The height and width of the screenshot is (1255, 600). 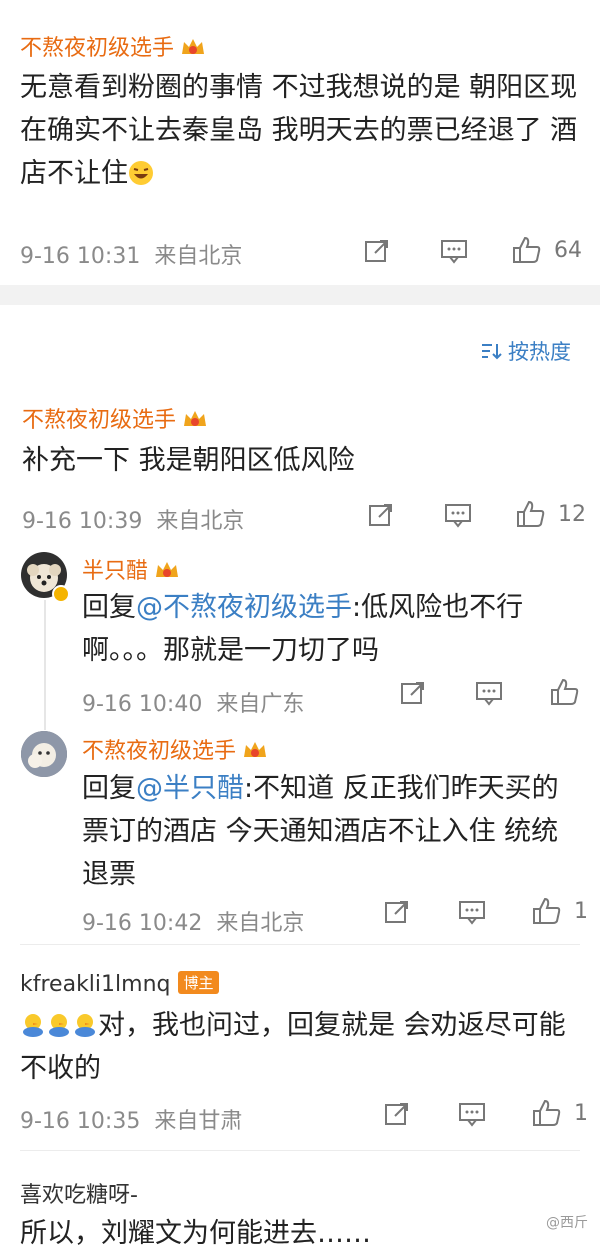 I want to click on lamb-avatar-icon, so click(x=44, y=754).